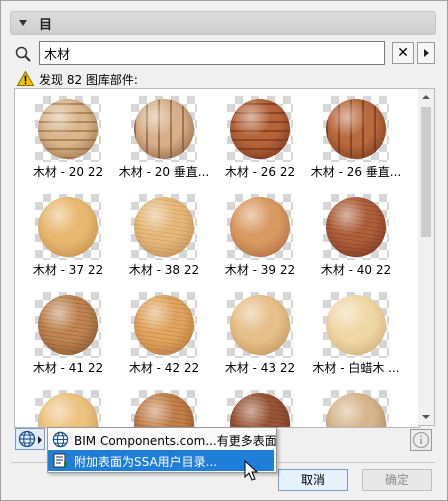  Describe the element at coordinates (164, 270) in the screenshot. I see `thumbnail-label: 木材 - 38 22` at that location.